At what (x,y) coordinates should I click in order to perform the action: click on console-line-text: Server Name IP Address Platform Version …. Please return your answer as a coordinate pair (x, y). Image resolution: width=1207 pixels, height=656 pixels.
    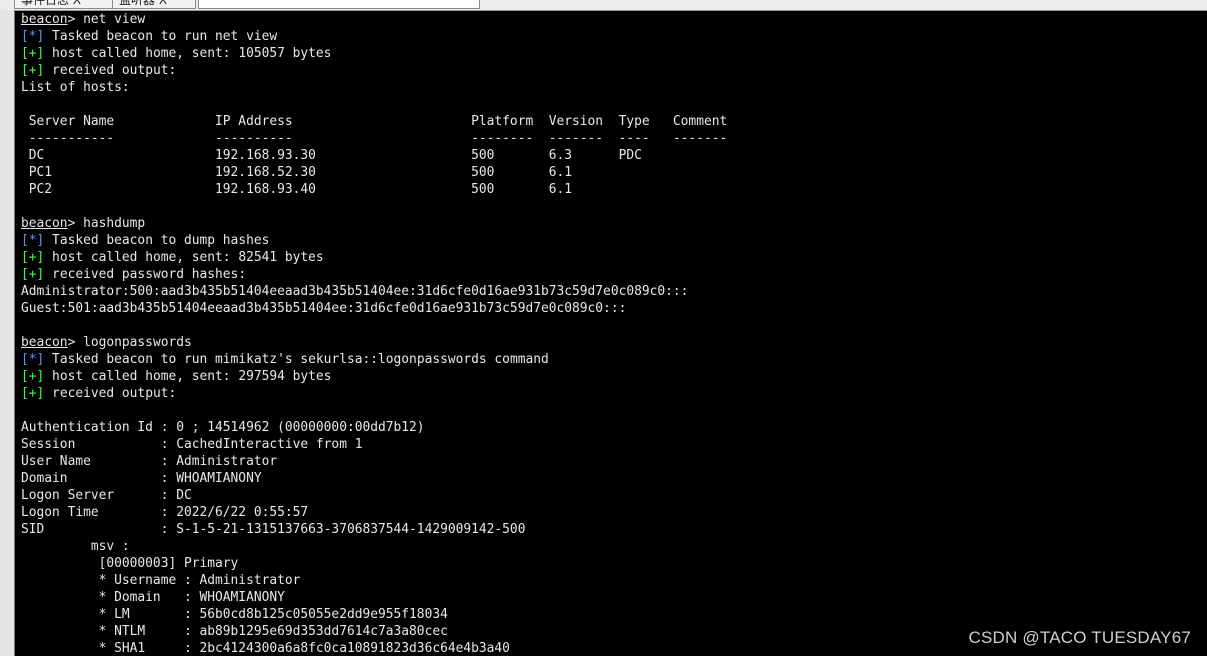
    Looking at the image, I should click on (374, 121).